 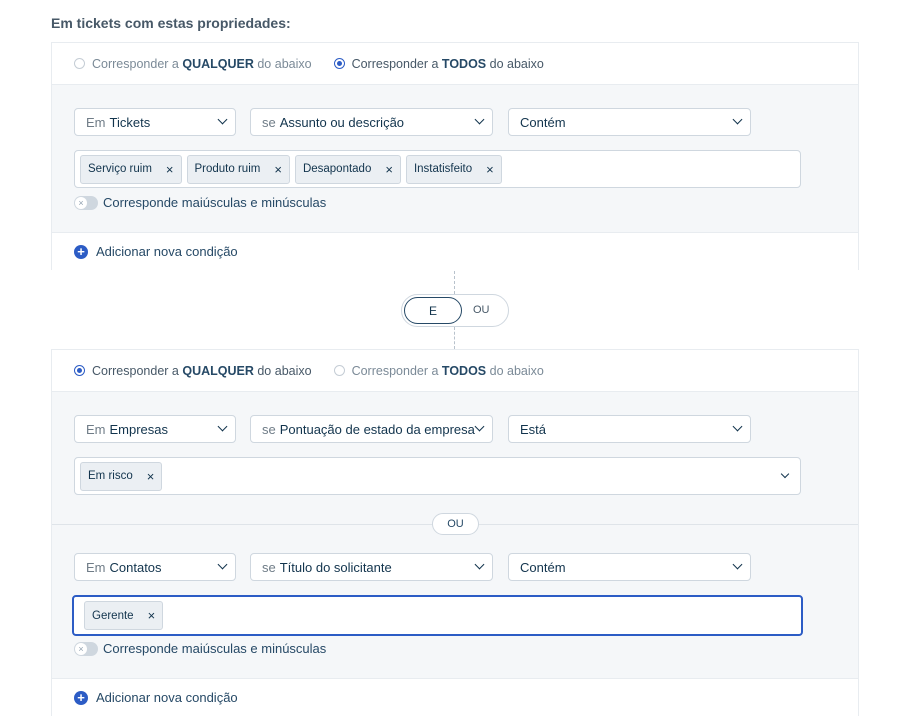 What do you see at coordinates (437, 615) in the screenshot?
I see `value-tag-input: Gerente ×` at bounding box center [437, 615].